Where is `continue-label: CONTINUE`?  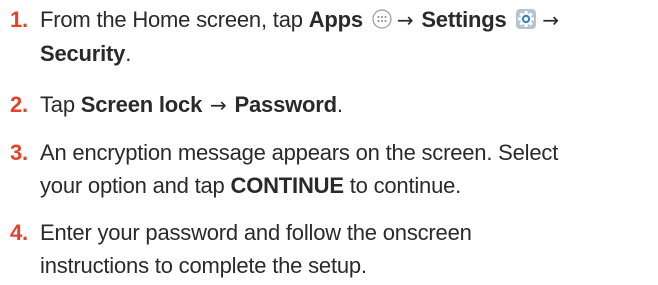
continue-label: CONTINUE is located at coordinates (287, 185).